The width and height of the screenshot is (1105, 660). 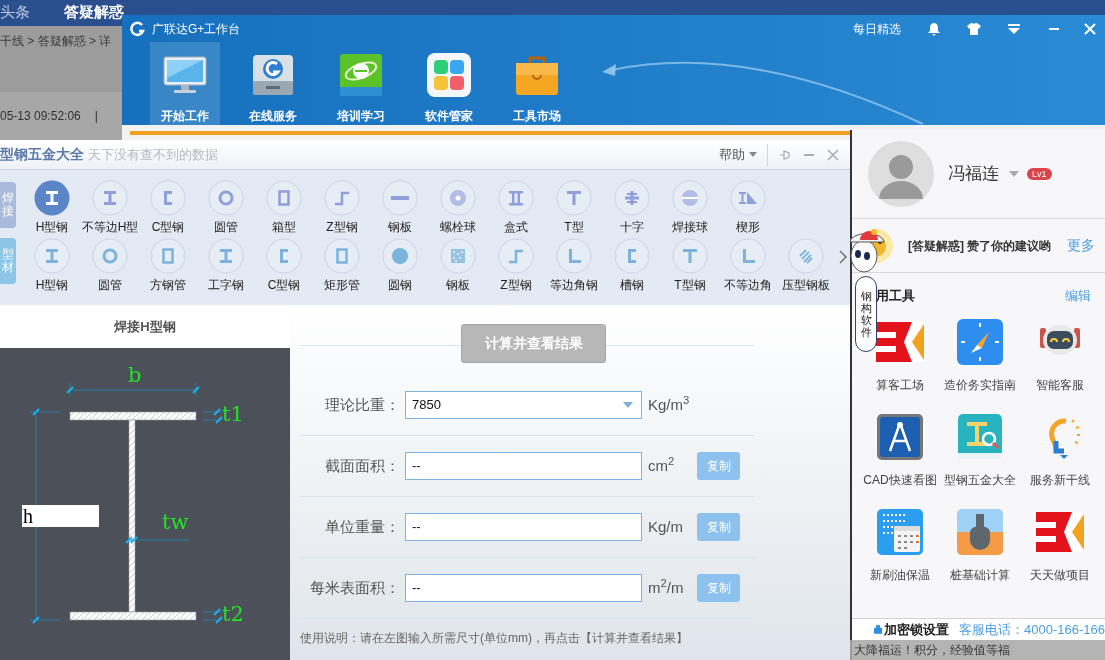 What do you see at coordinates (362, 465) in the screenshot?
I see `field-label: 截面面积：` at bounding box center [362, 465].